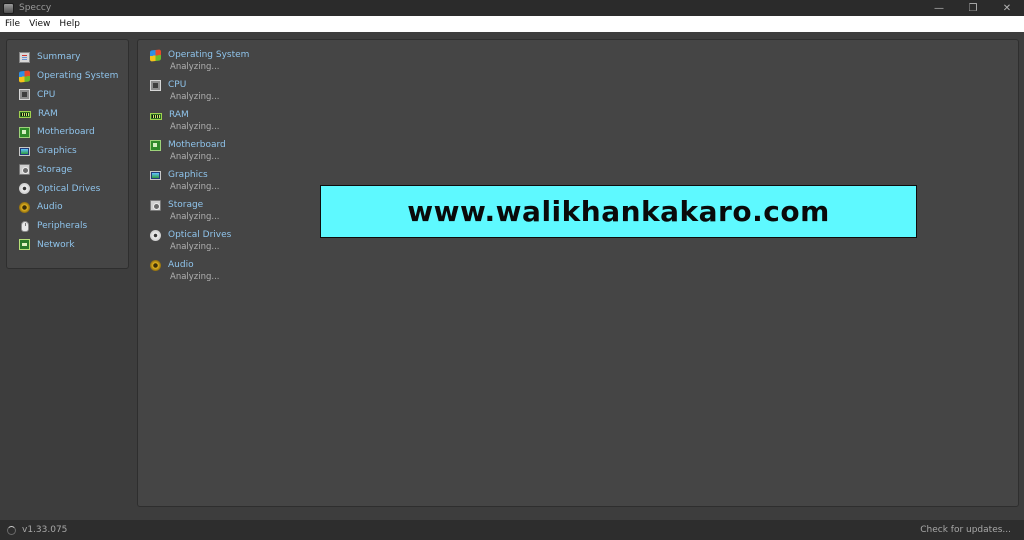 The image size is (1024, 540). What do you see at coordinates (208, 55) in the screenshot?
I see `section-title: Operating System` at bounding box center [208, 55].